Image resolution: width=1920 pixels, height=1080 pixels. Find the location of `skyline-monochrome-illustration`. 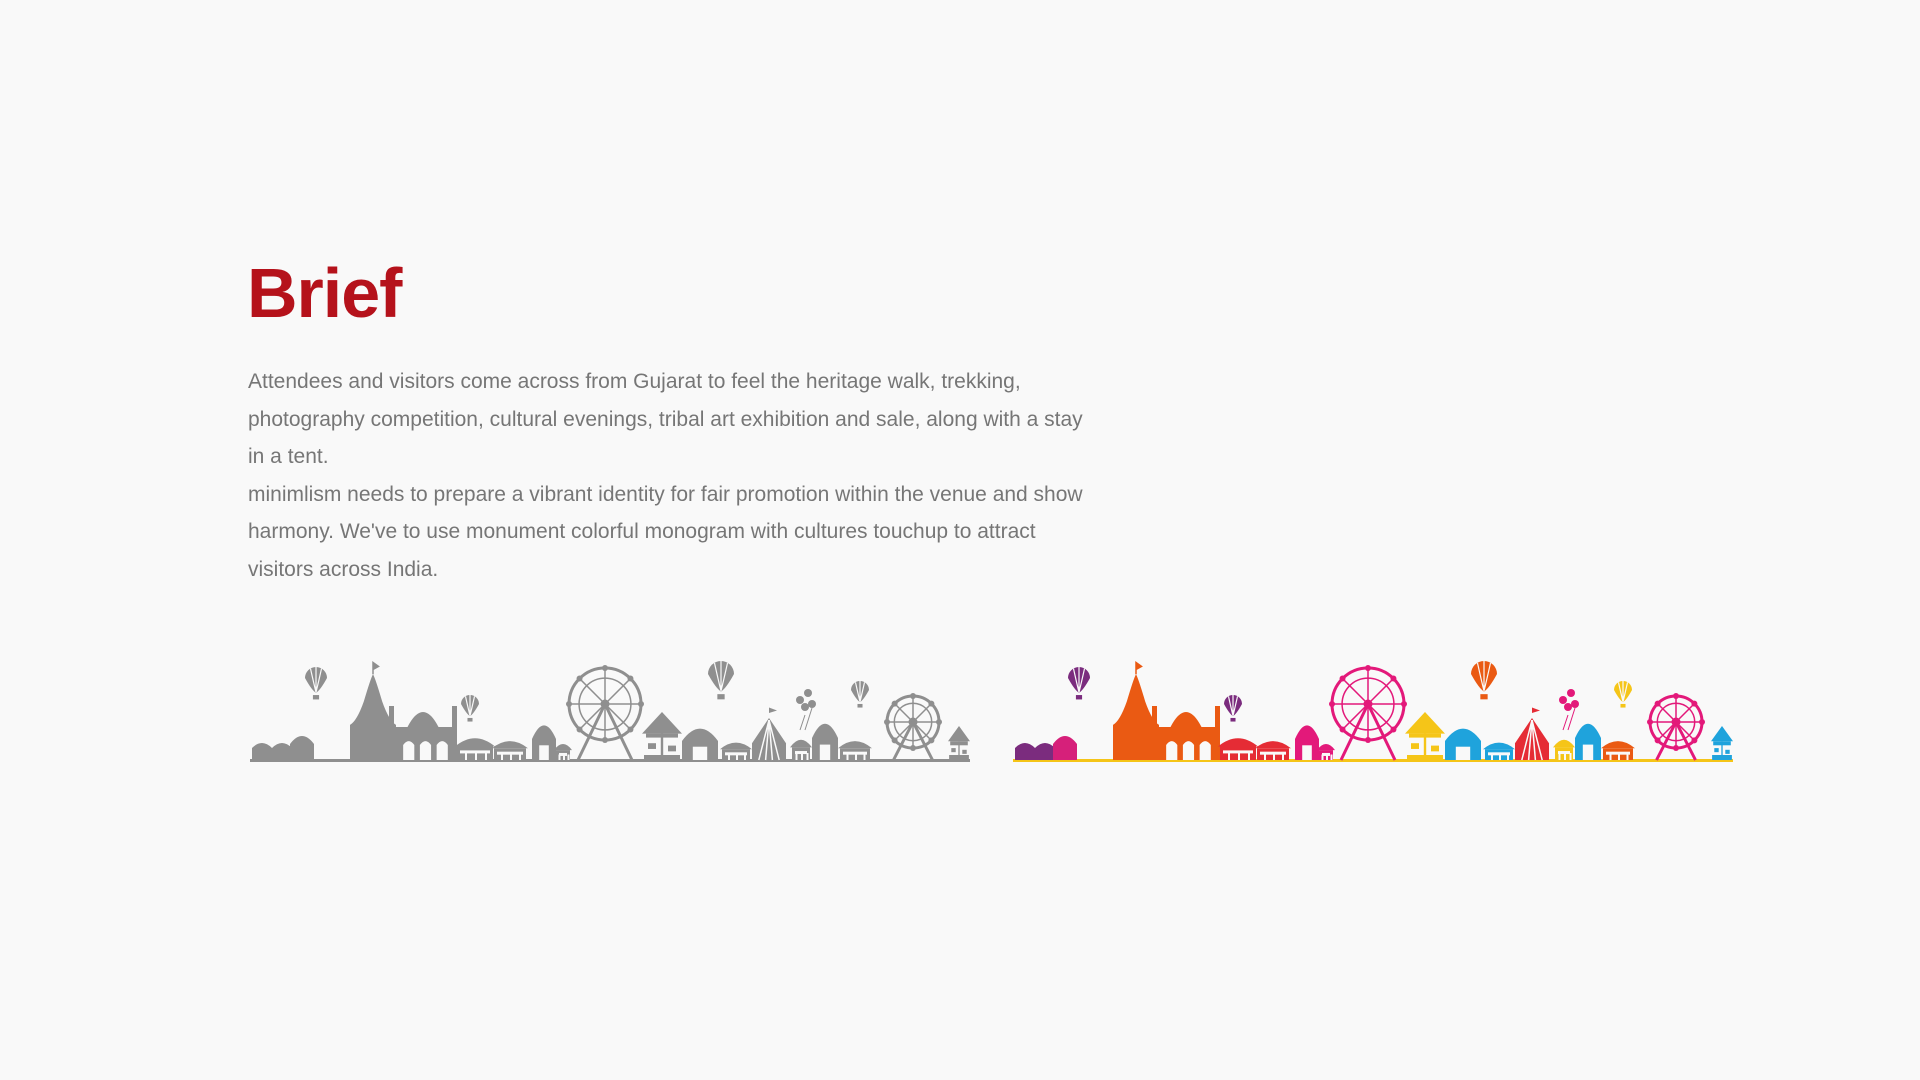

skyline-monochrome-illustration is located at coordinates (610, 713).